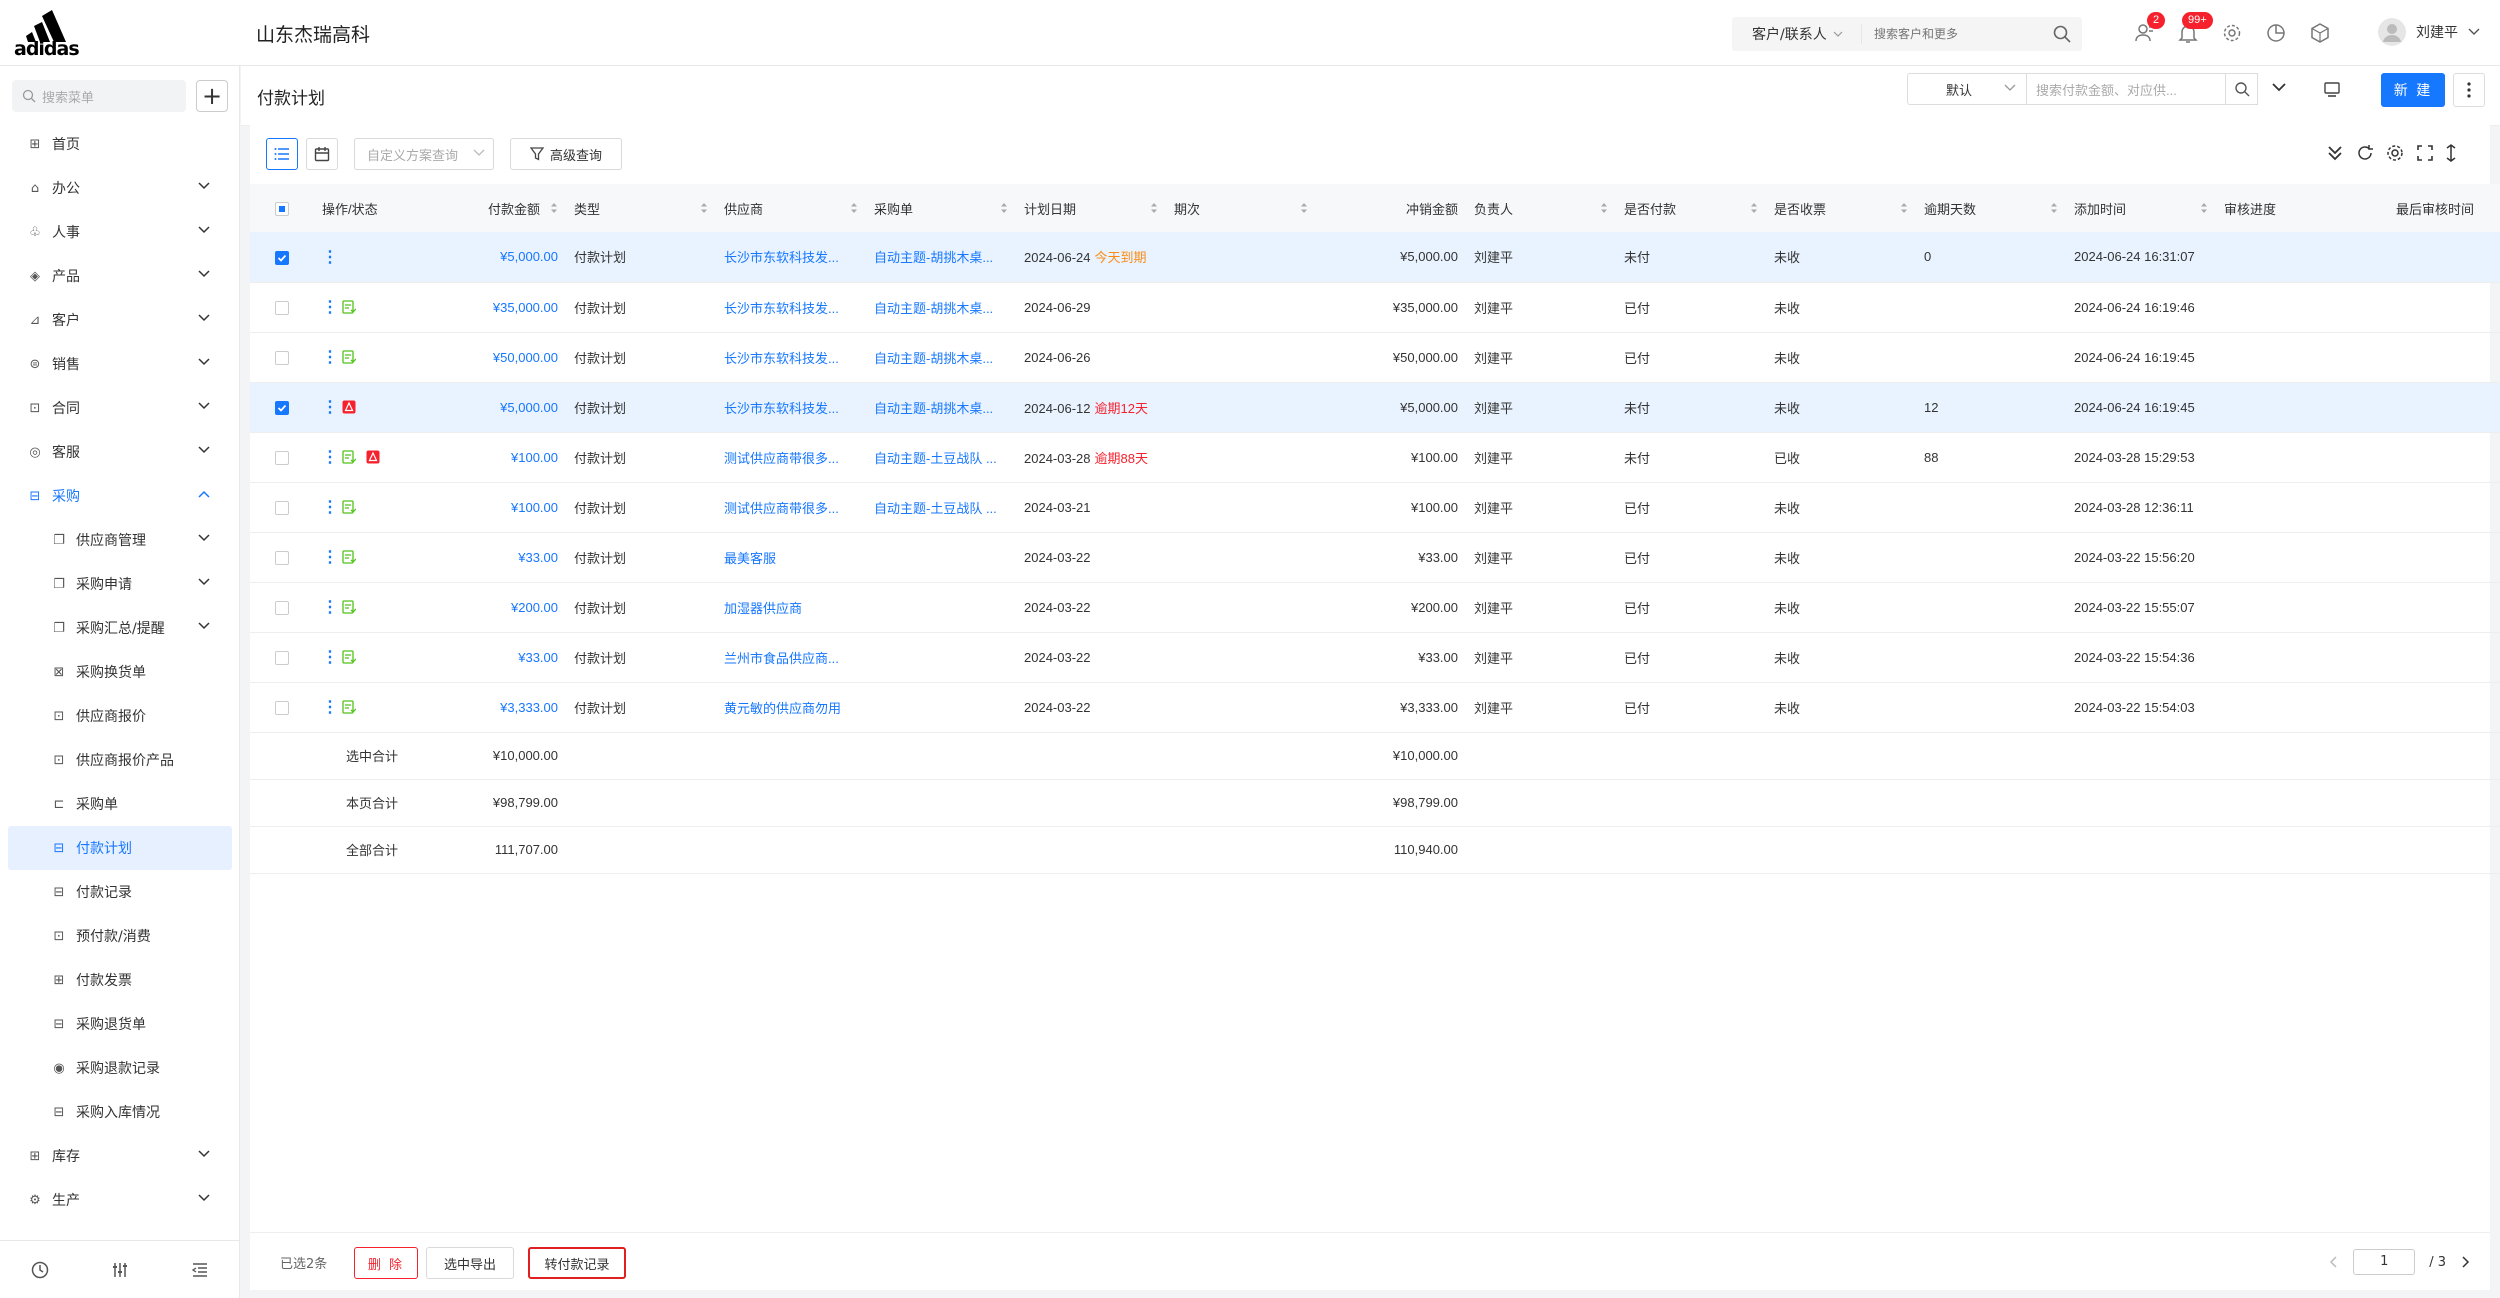 This screenshot has height=1298, width=2500. Describe the element at coordinates (791, 208) in the screenshot. I see `col-header-supplier: 供应商` at that location.